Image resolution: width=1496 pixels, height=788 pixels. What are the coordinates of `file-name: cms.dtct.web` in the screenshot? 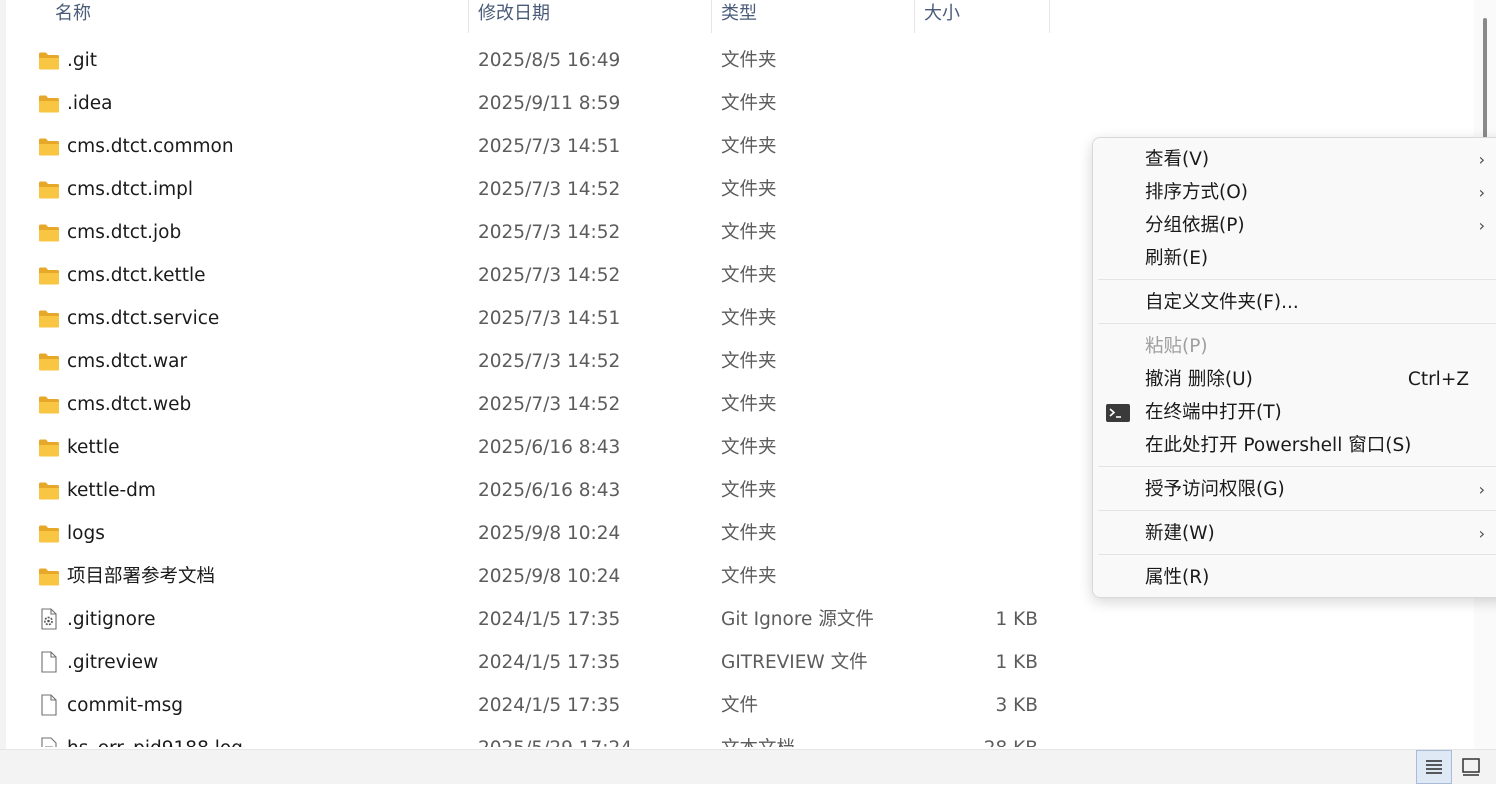 It's located at (129, 404).